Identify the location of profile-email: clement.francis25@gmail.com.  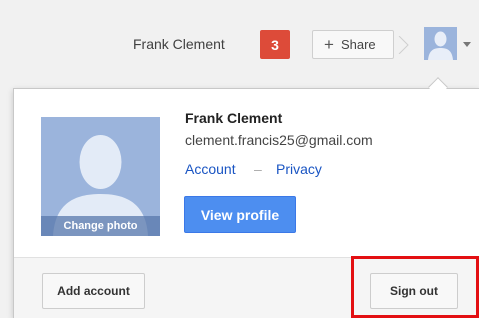
(279, 140).